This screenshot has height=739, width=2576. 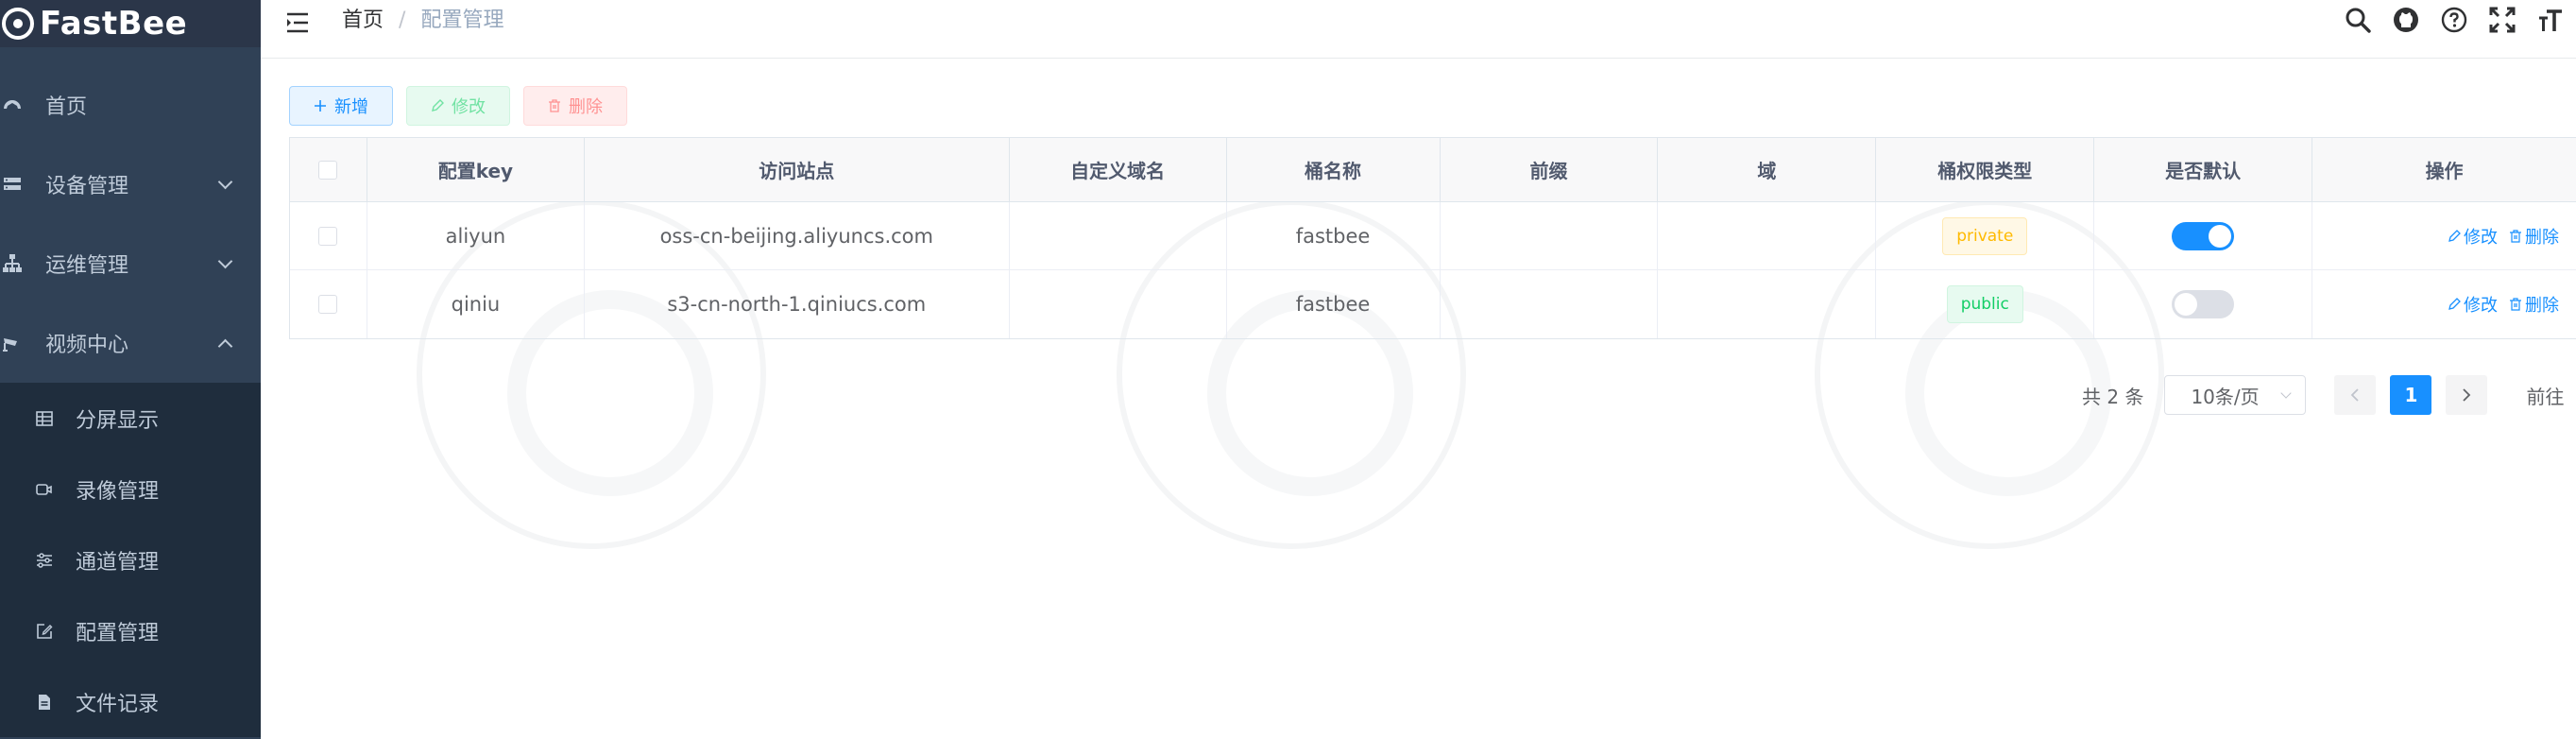 What do you see at coordinates (118, 704) in the screenshot?
I see `sidebar-item-label: 文件记录` at bounding box center [118, 704].